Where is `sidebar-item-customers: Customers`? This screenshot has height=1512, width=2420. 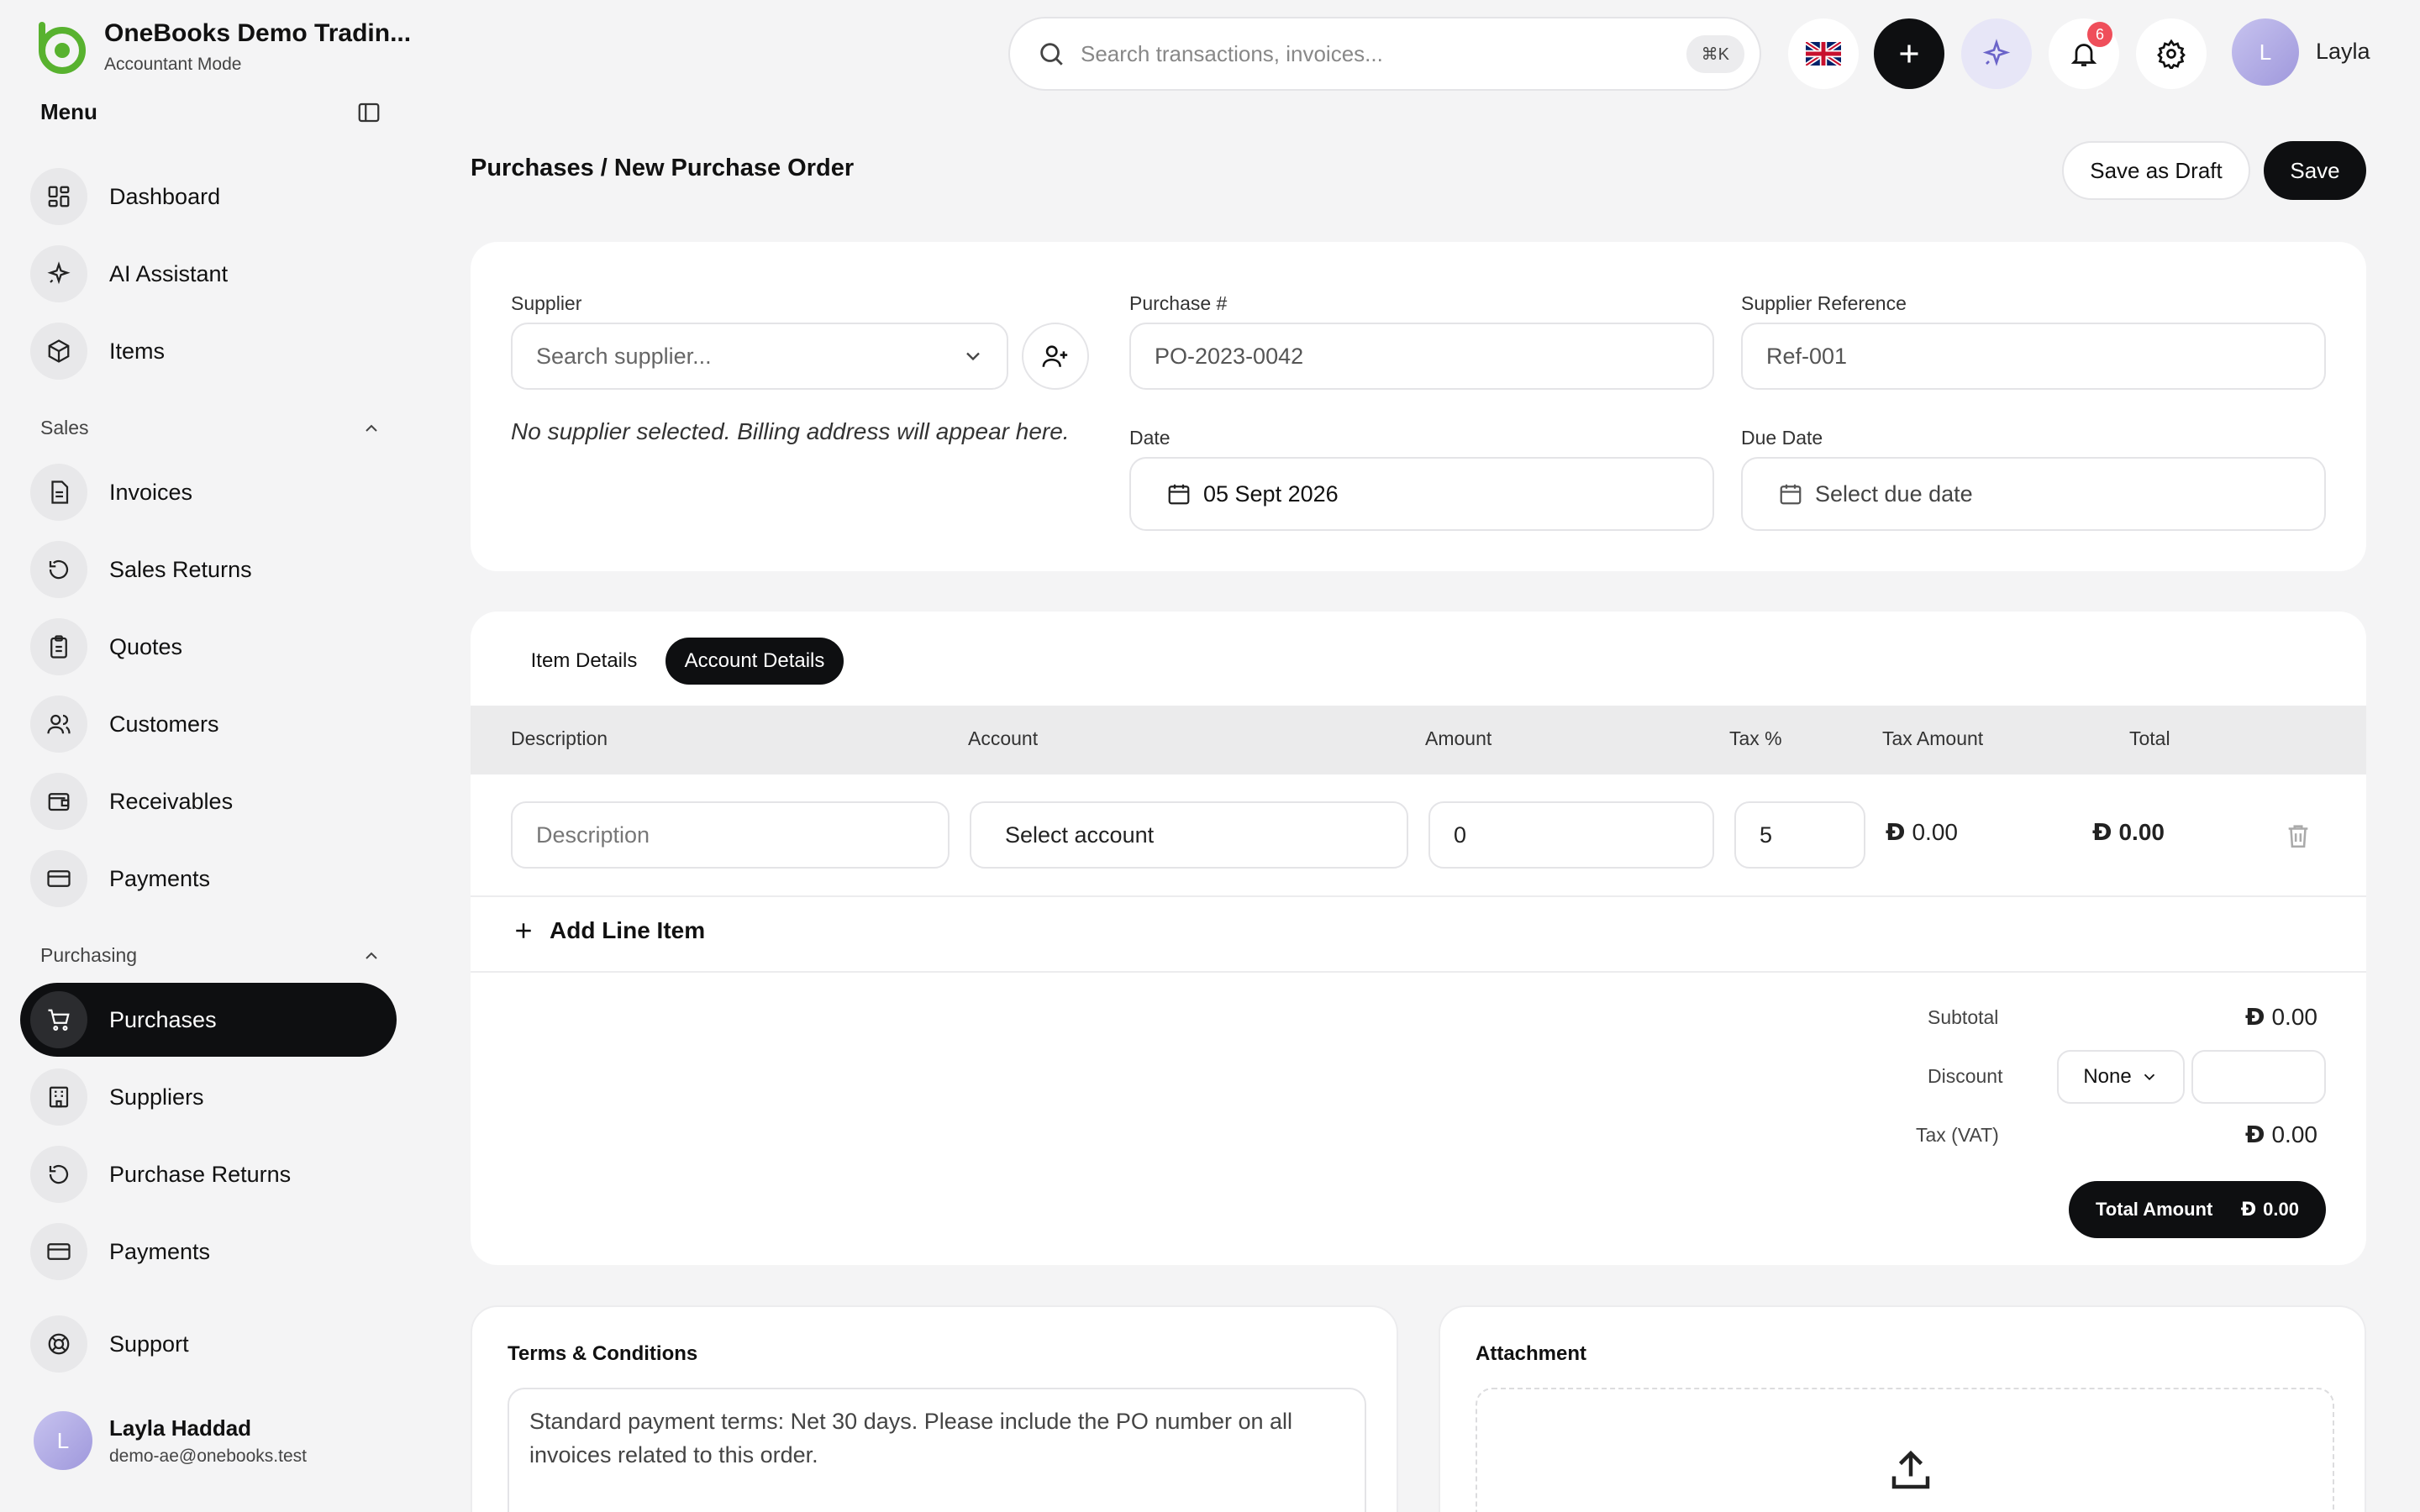
sidebar-item-customers: Customers is located at coordinates (208, 724).